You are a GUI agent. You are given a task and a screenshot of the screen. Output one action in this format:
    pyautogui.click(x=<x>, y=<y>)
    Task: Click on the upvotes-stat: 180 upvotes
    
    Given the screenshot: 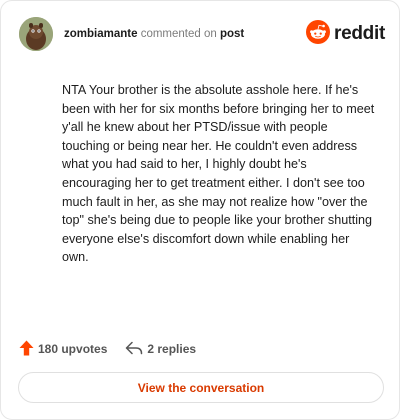 What is the action you would take?
    pyautogui.click(x=63, y=349)
    